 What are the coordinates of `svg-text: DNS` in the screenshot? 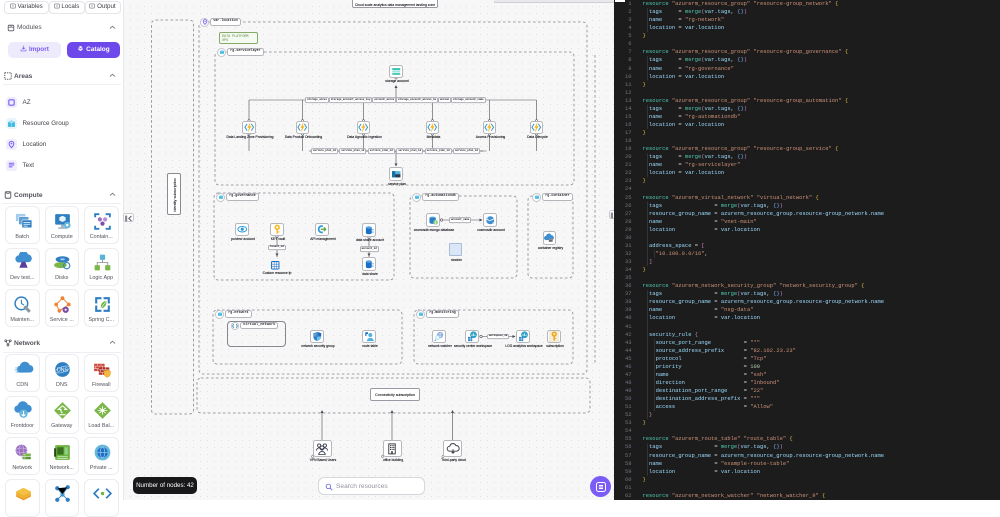 It's located at (63, 370).